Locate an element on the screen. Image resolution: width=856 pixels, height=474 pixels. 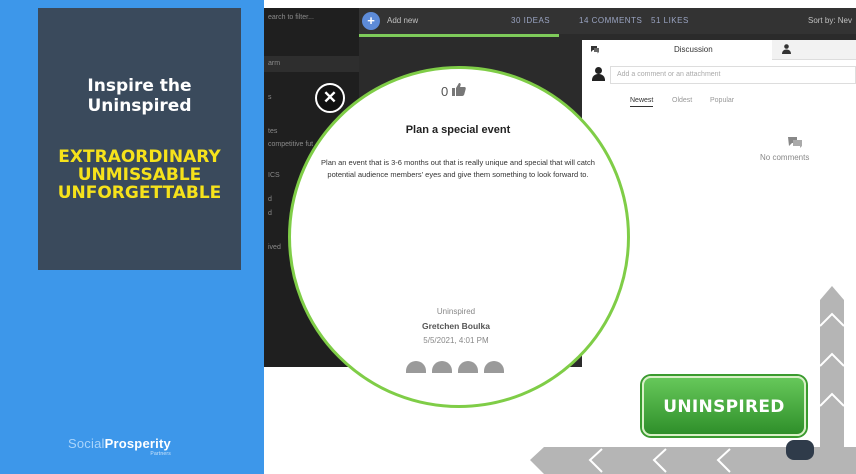
close-icon: ✕ is located at coordinates (330, 98).